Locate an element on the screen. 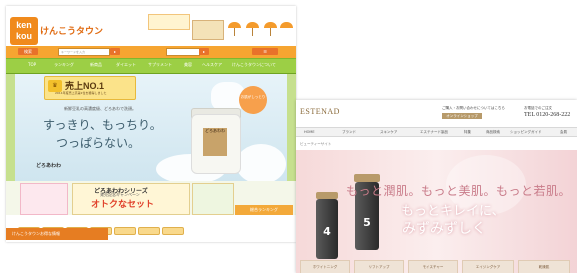 This screenshot has width=577, height=273. hero-headline-2: つっぱらない。 is located at coordinates (98, 143).